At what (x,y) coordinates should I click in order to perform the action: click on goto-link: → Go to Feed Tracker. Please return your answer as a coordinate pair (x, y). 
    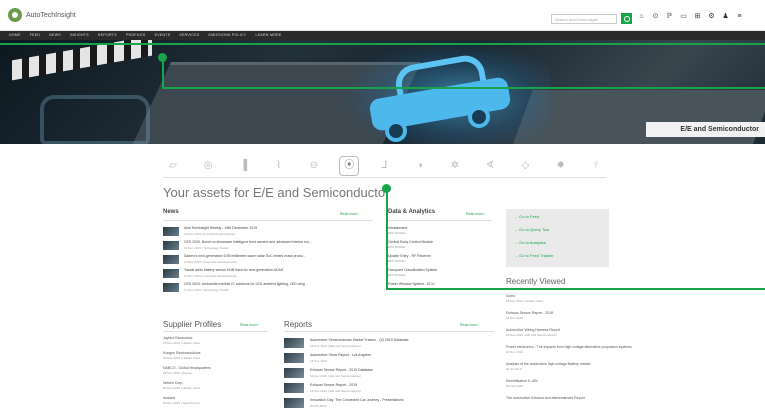
    Looking at the image, I should click on (534, 255).